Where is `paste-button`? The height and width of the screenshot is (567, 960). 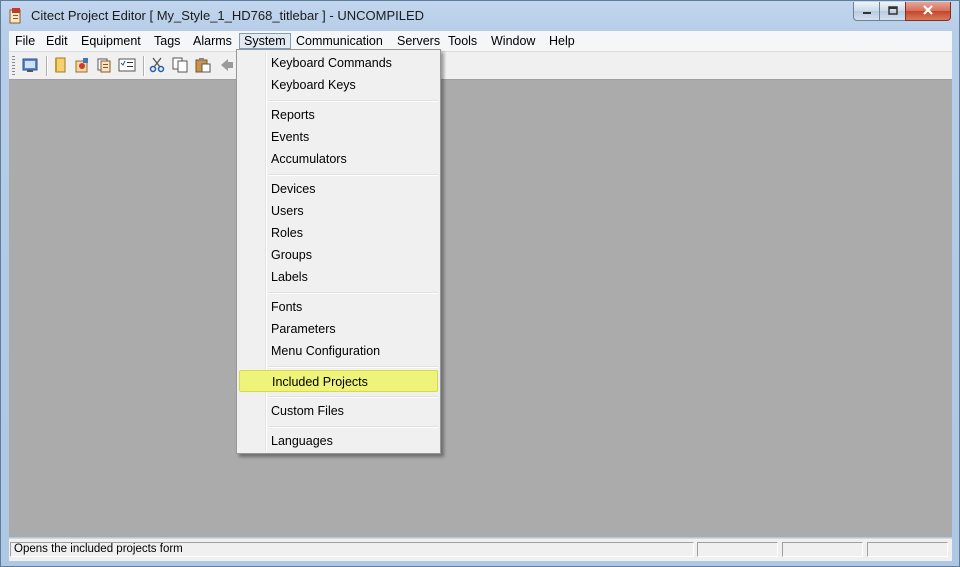
paste-button is located at coordinates (203, 66).